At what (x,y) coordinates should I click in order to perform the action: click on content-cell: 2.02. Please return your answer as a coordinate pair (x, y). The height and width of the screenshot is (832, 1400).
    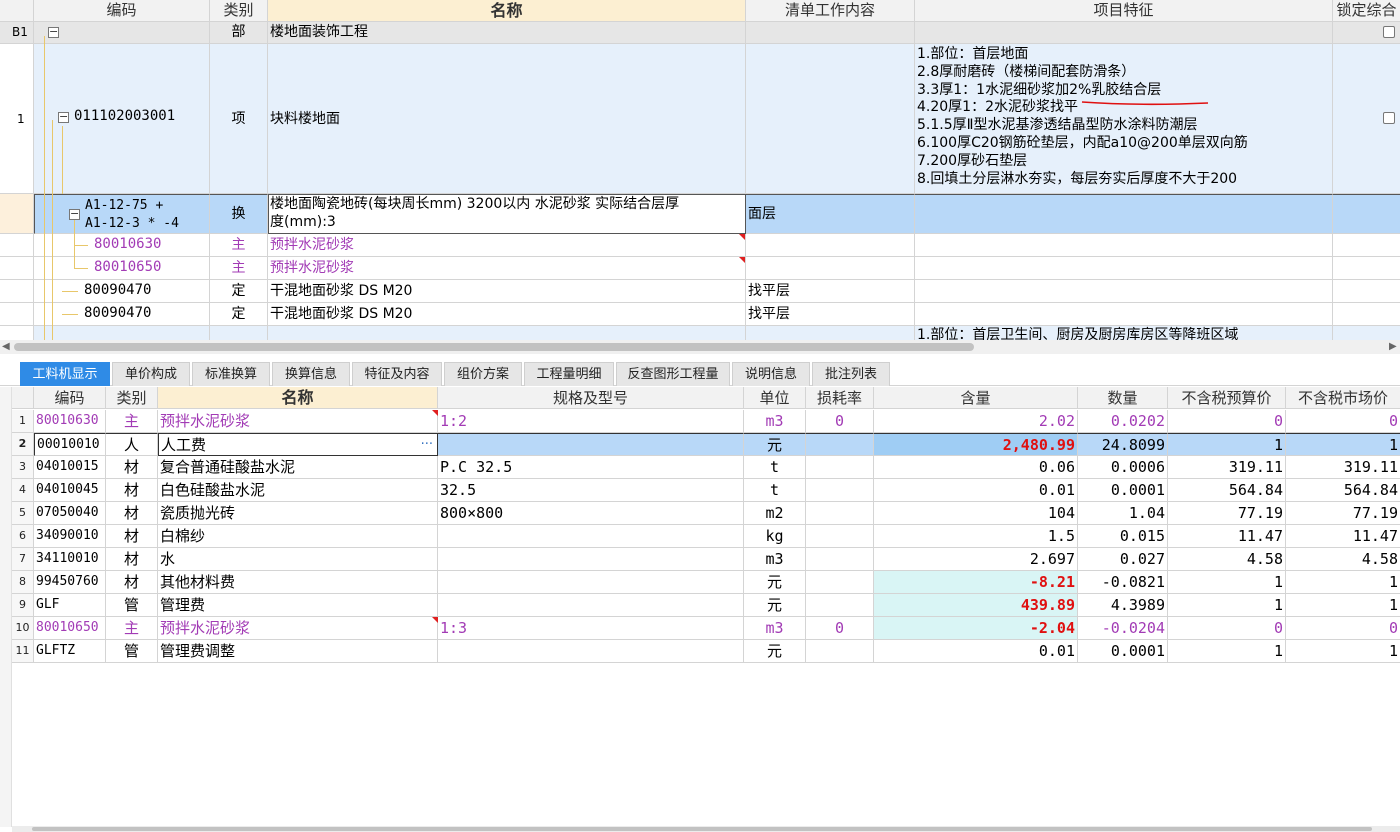
    Looking at the image, I should click on (976, 421).